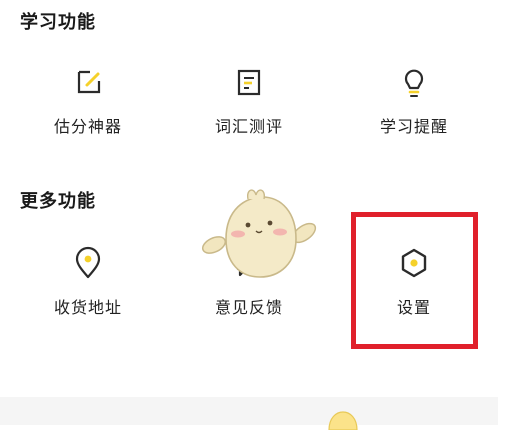 The width and height of the screenshot is (510, 430). I want to click on settings-hexagon-icon, so click(414, 263).